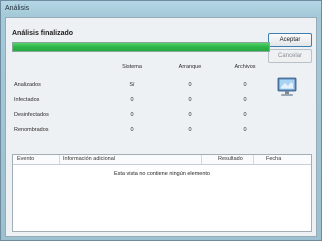 The width and height of the screenshot is (322, 241). What do you see at coordinates (17, 8) in the screenshot?
I see `window-title: Análisis` at bounding box center [17, 8].